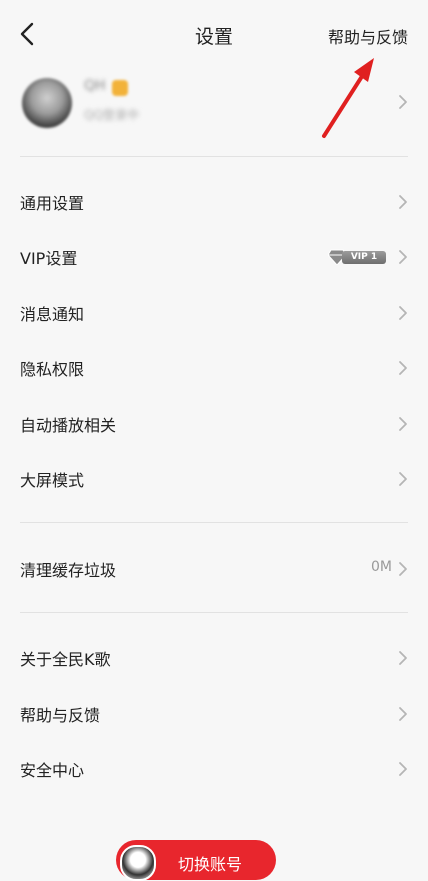 The width and height of the screenshot is (428, 881). What do you see at coordinates (52, 314) in the screenshot?
I see `menu-item-label: 消息通知` at bounding box center [52, 314].